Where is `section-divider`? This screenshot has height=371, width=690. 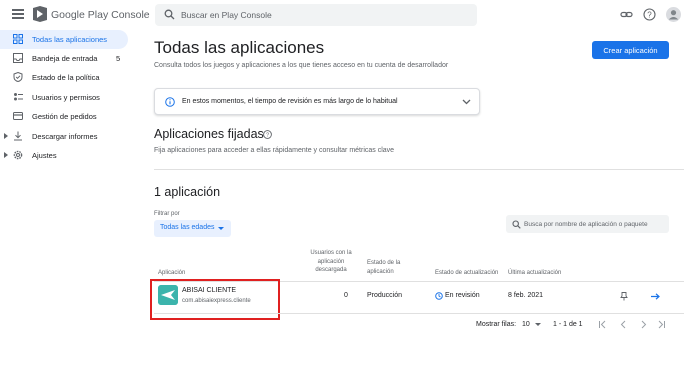
section-divider is located at coordinates (419, 169).